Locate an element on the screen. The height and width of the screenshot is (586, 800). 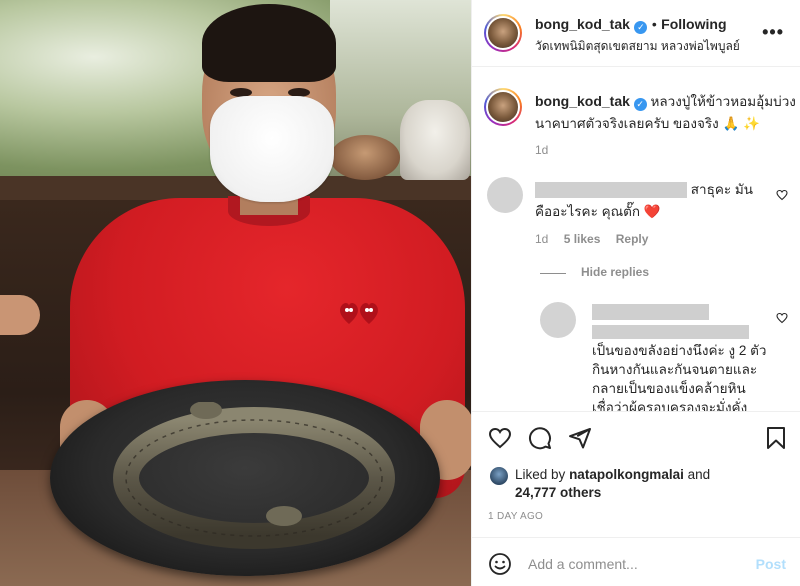
caption-verified-icon: ✓ is located at coordinates (640, 104).